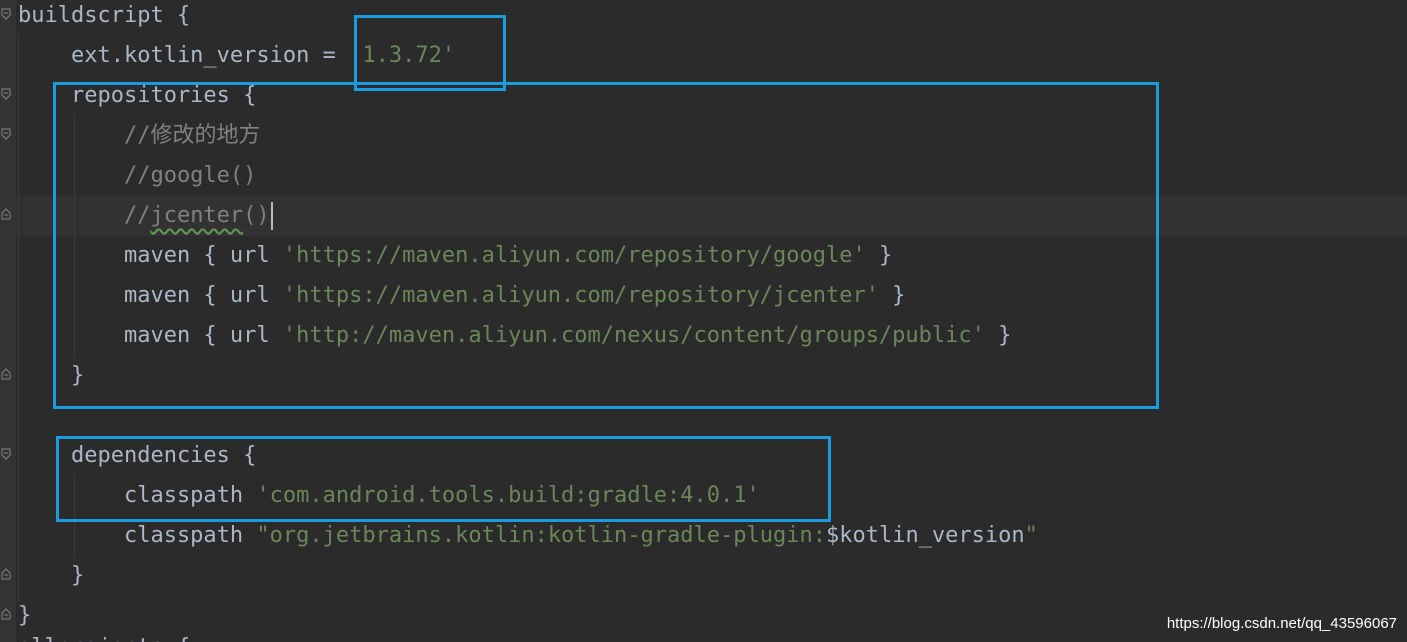  What do you see at coordinates (925, 535) in the screenshot?
I see `code-token: $kotlin_version` at bounding box center [925, 535].